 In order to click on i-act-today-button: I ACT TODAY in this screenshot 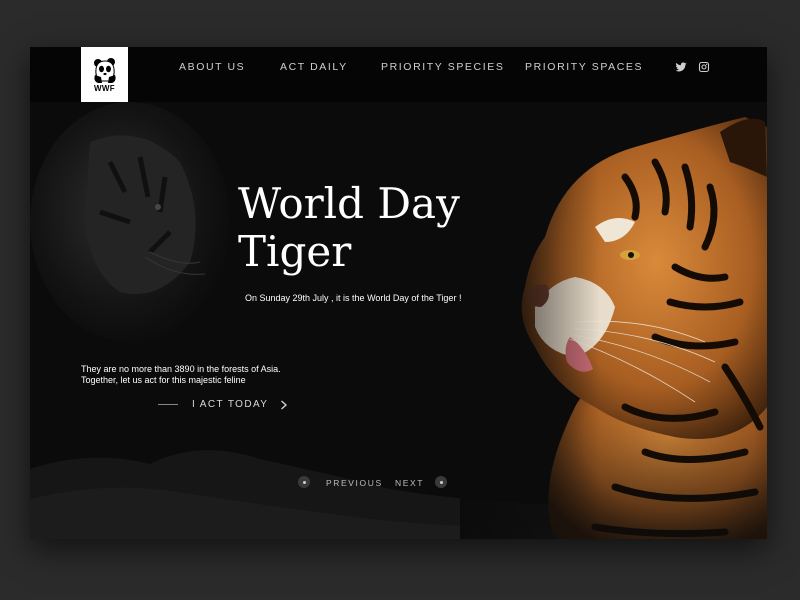, I will do `click(223, 404)`.